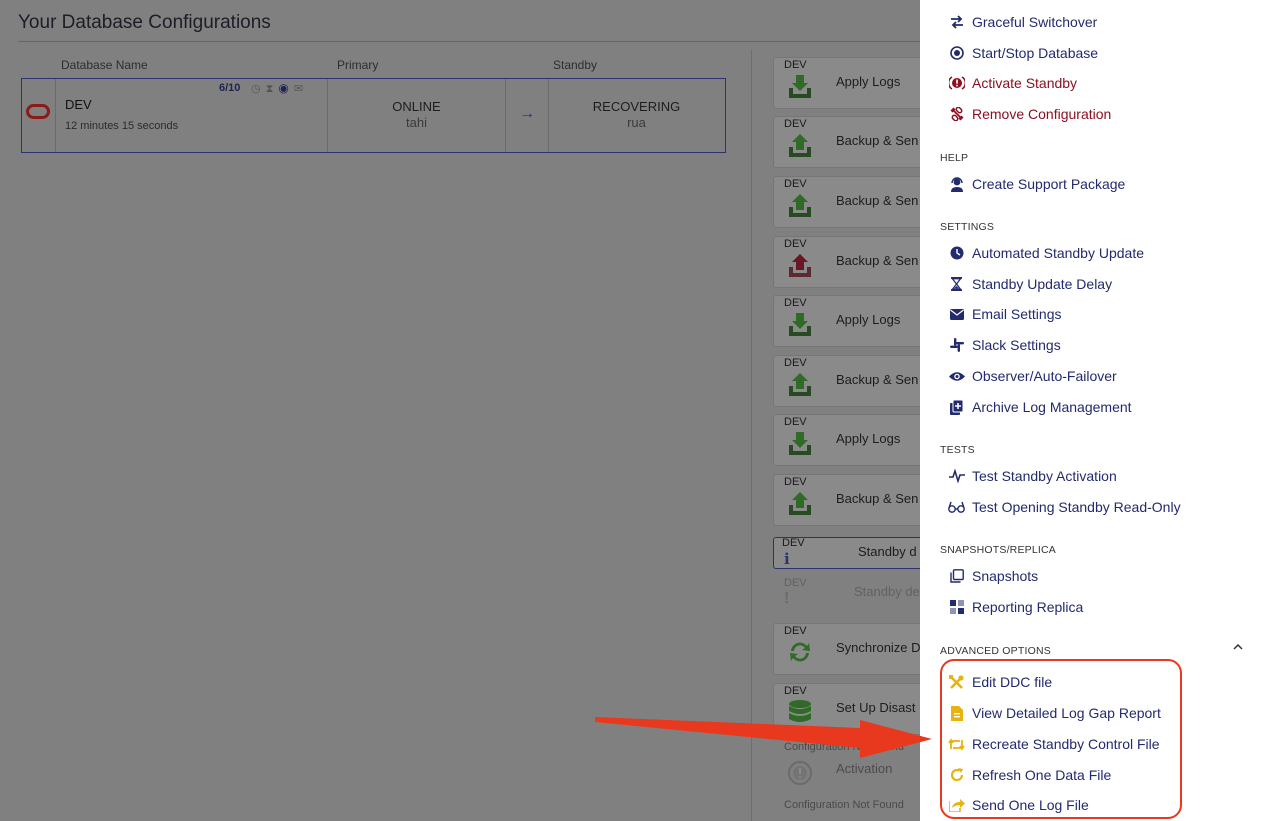 The width and height of the screenshot is (1279, 821). What do you see at coordinates (956, 682) in the screenshot?
I see `tools-icon` at bounding box center [956, 682].